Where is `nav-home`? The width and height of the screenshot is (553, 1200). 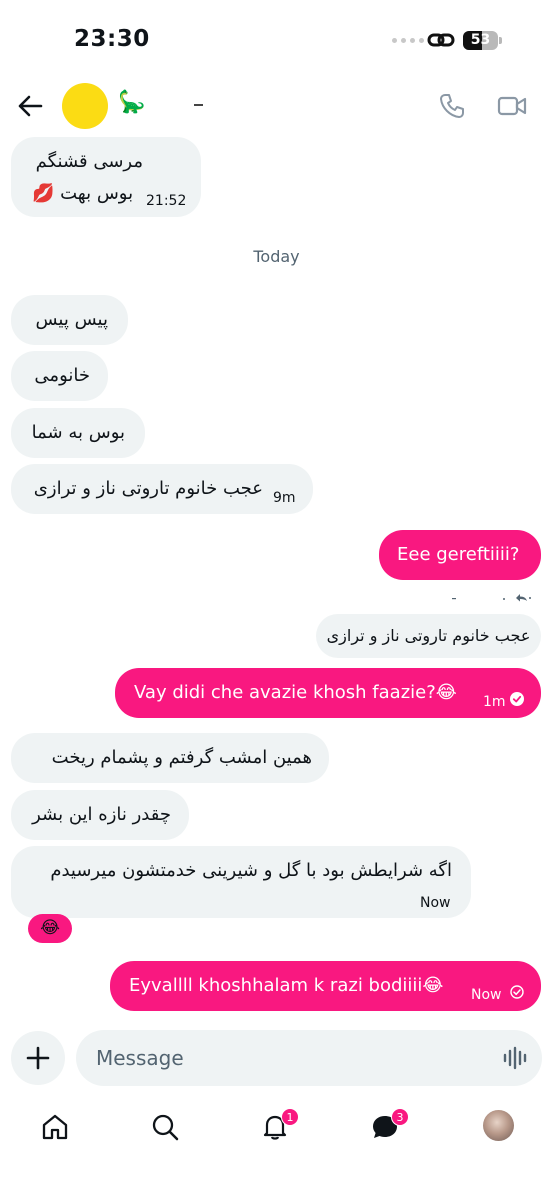
nav-home is located at coordinates (55, 1127).